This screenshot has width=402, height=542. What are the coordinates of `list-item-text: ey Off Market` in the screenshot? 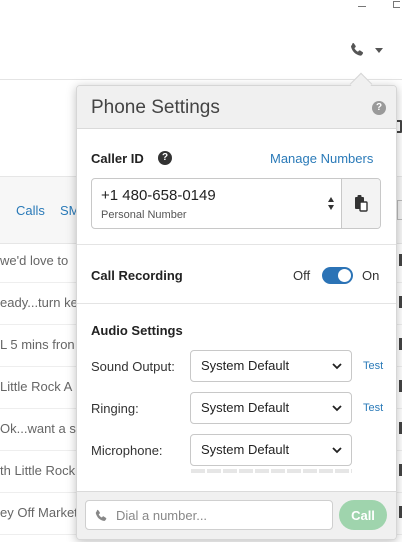 It's located at (39, 512).